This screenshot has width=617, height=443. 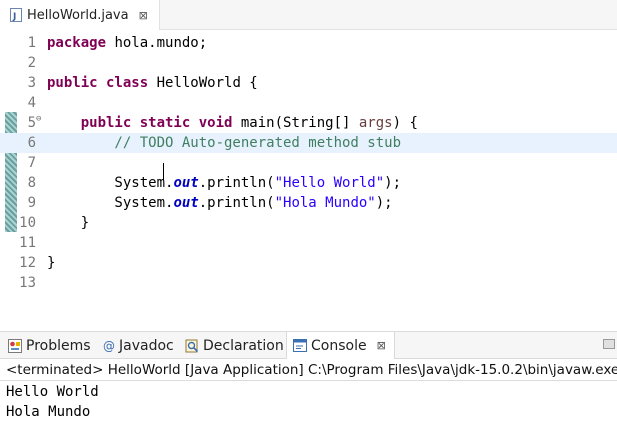 I want to click on code-line: 10 }, so click(x=308, y=223).